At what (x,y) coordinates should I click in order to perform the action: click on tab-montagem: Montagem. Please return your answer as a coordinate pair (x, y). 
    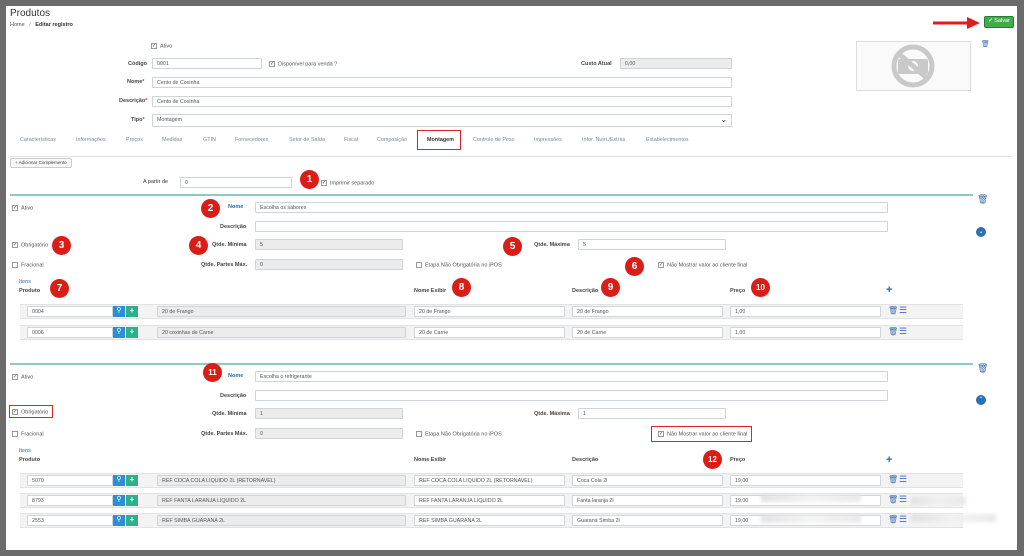
    Looking at the image, I should click on (440, 140).